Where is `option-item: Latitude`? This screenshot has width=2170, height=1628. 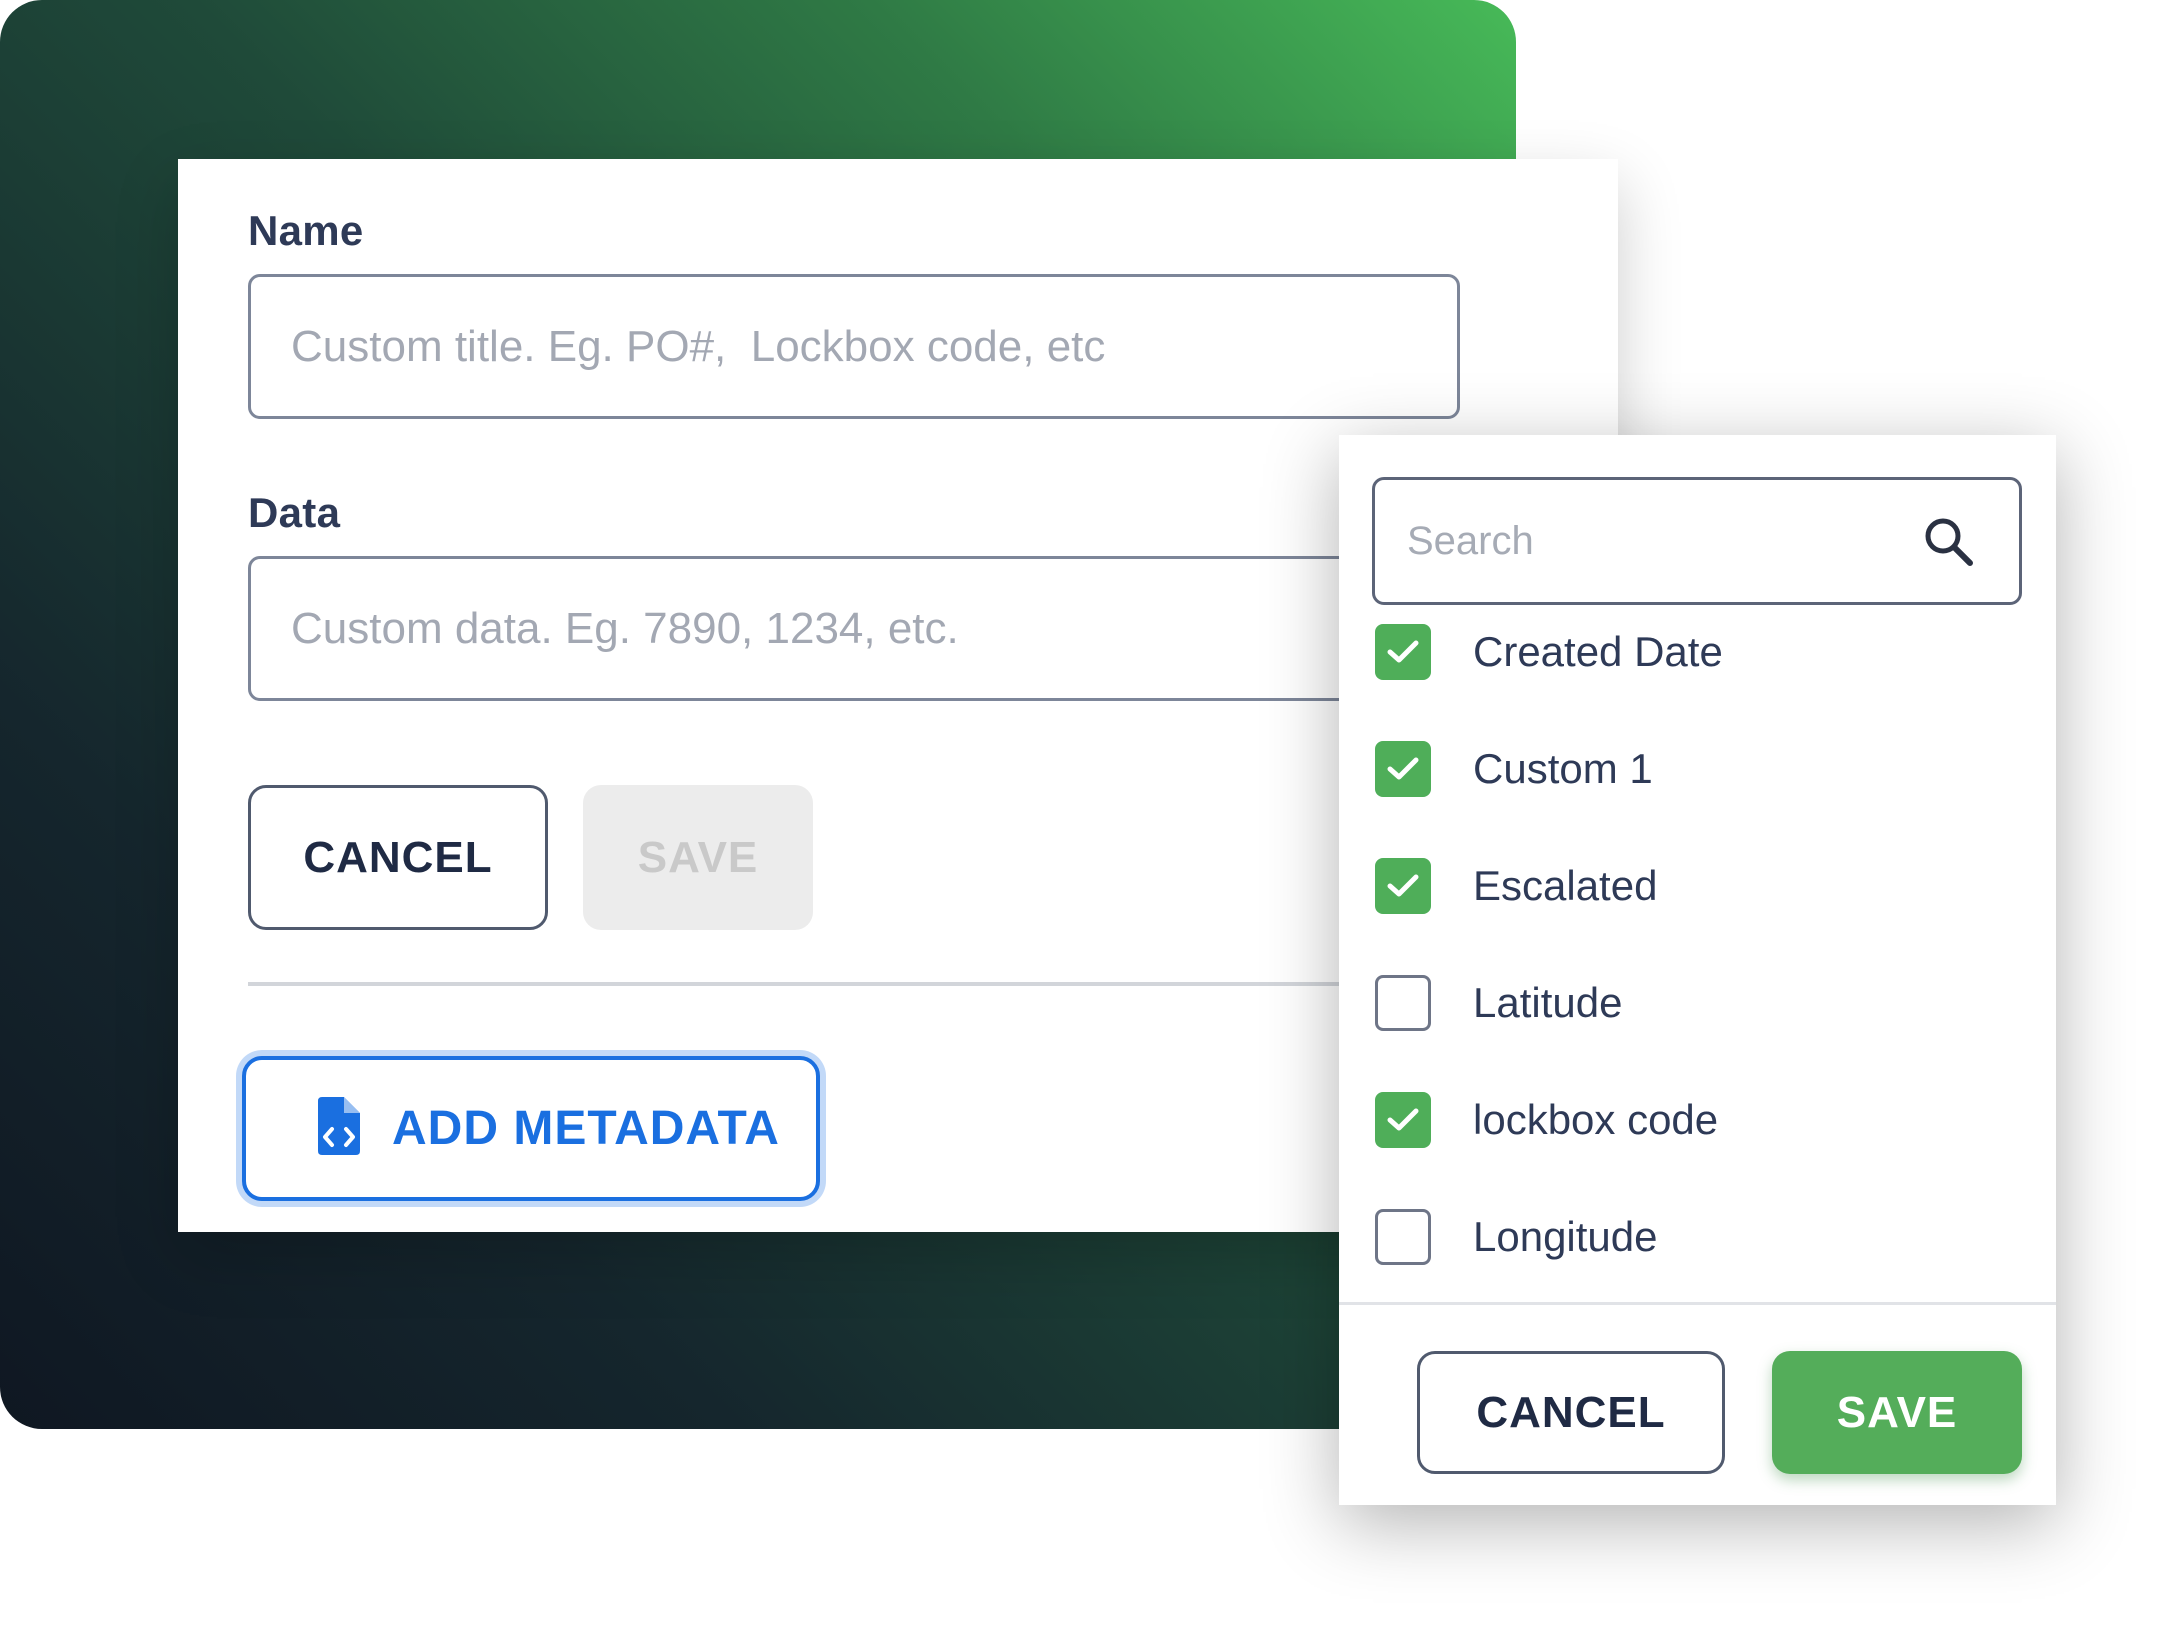 option-item: Latitude is located at coordinates (1498, 1003).